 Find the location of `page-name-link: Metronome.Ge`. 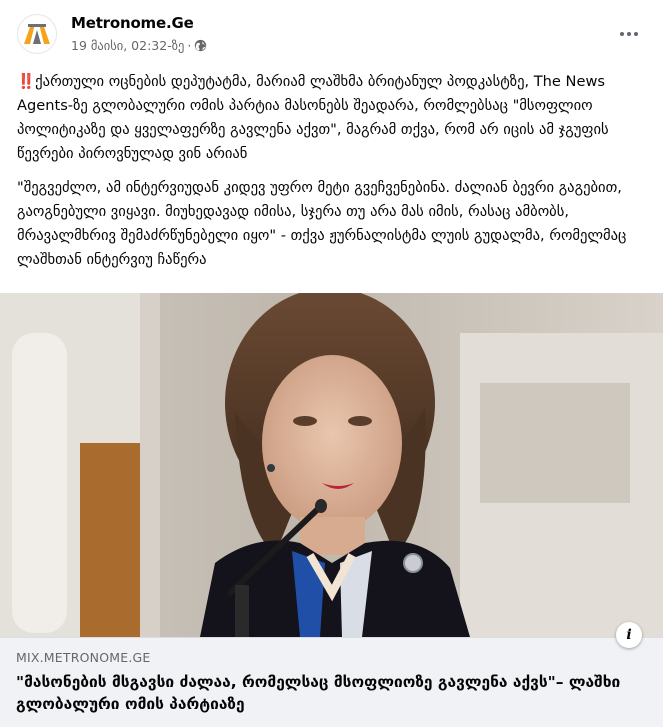

page-name-link: Metronome.Ge is located at coordinates (132, 23).